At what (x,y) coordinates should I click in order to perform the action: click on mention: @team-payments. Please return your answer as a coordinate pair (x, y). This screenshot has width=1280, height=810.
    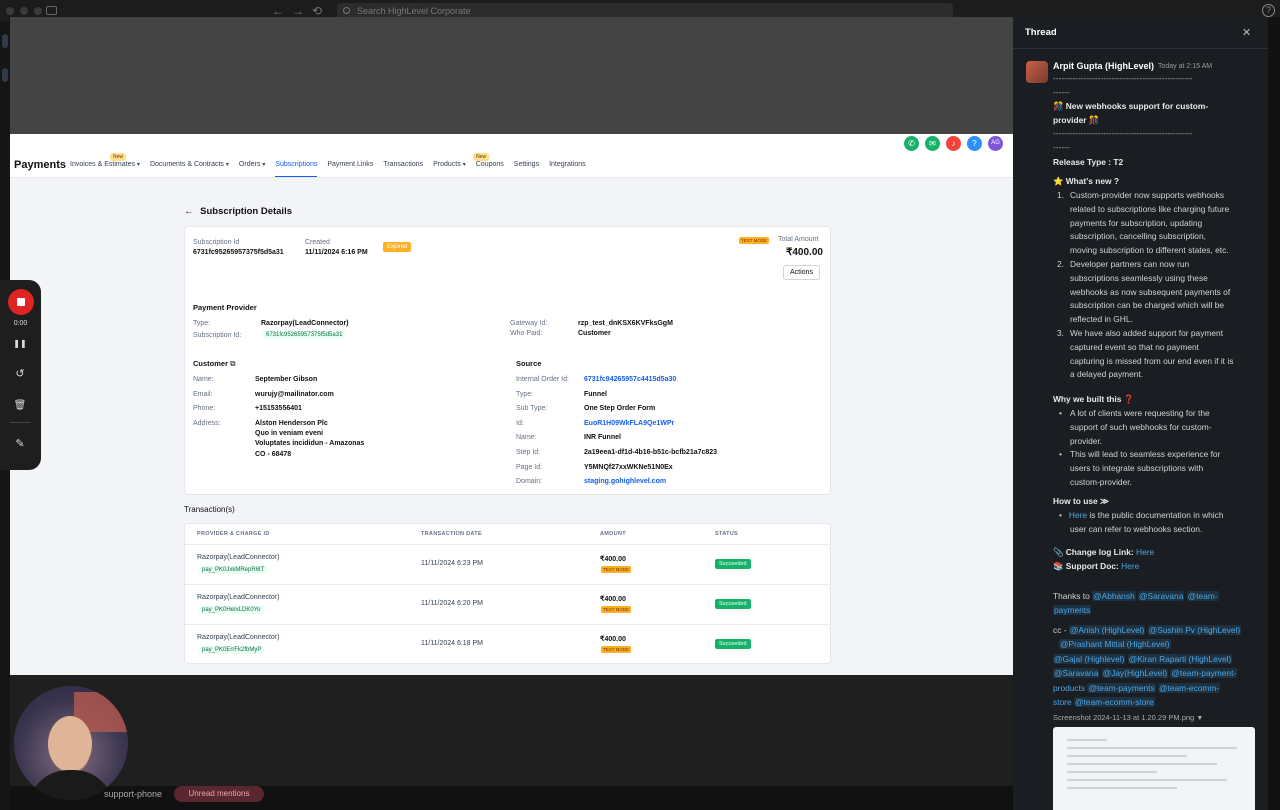
    Looking at the image, I should click on (1121, 687).